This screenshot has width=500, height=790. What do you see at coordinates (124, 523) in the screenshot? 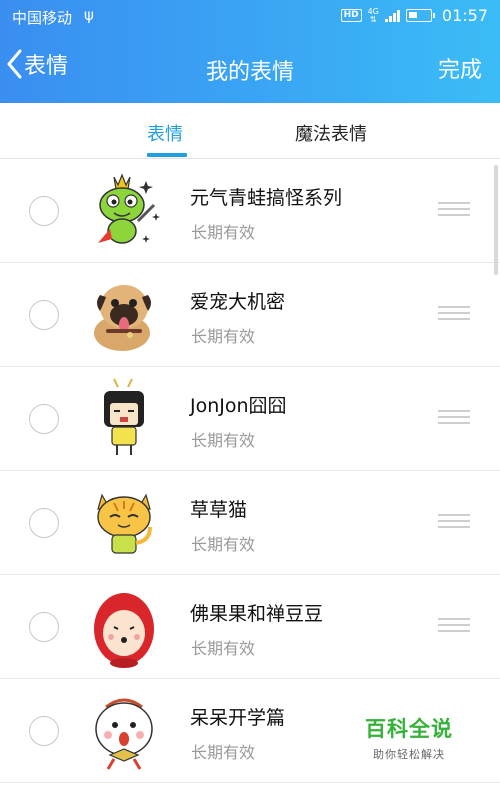
I see `cat-sticker-icon` at bounding box center [124, 523].